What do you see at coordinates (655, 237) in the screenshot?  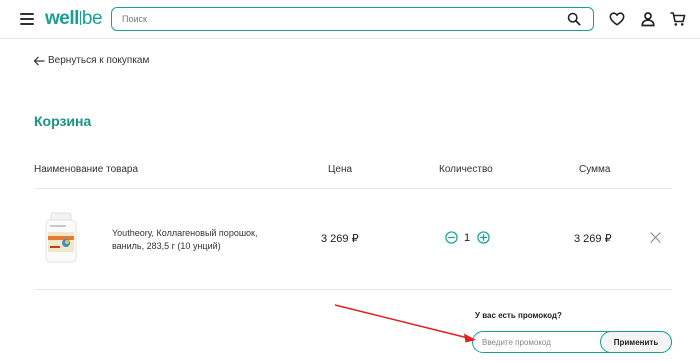 I see `close-icon` at bounding box center [655, 237].